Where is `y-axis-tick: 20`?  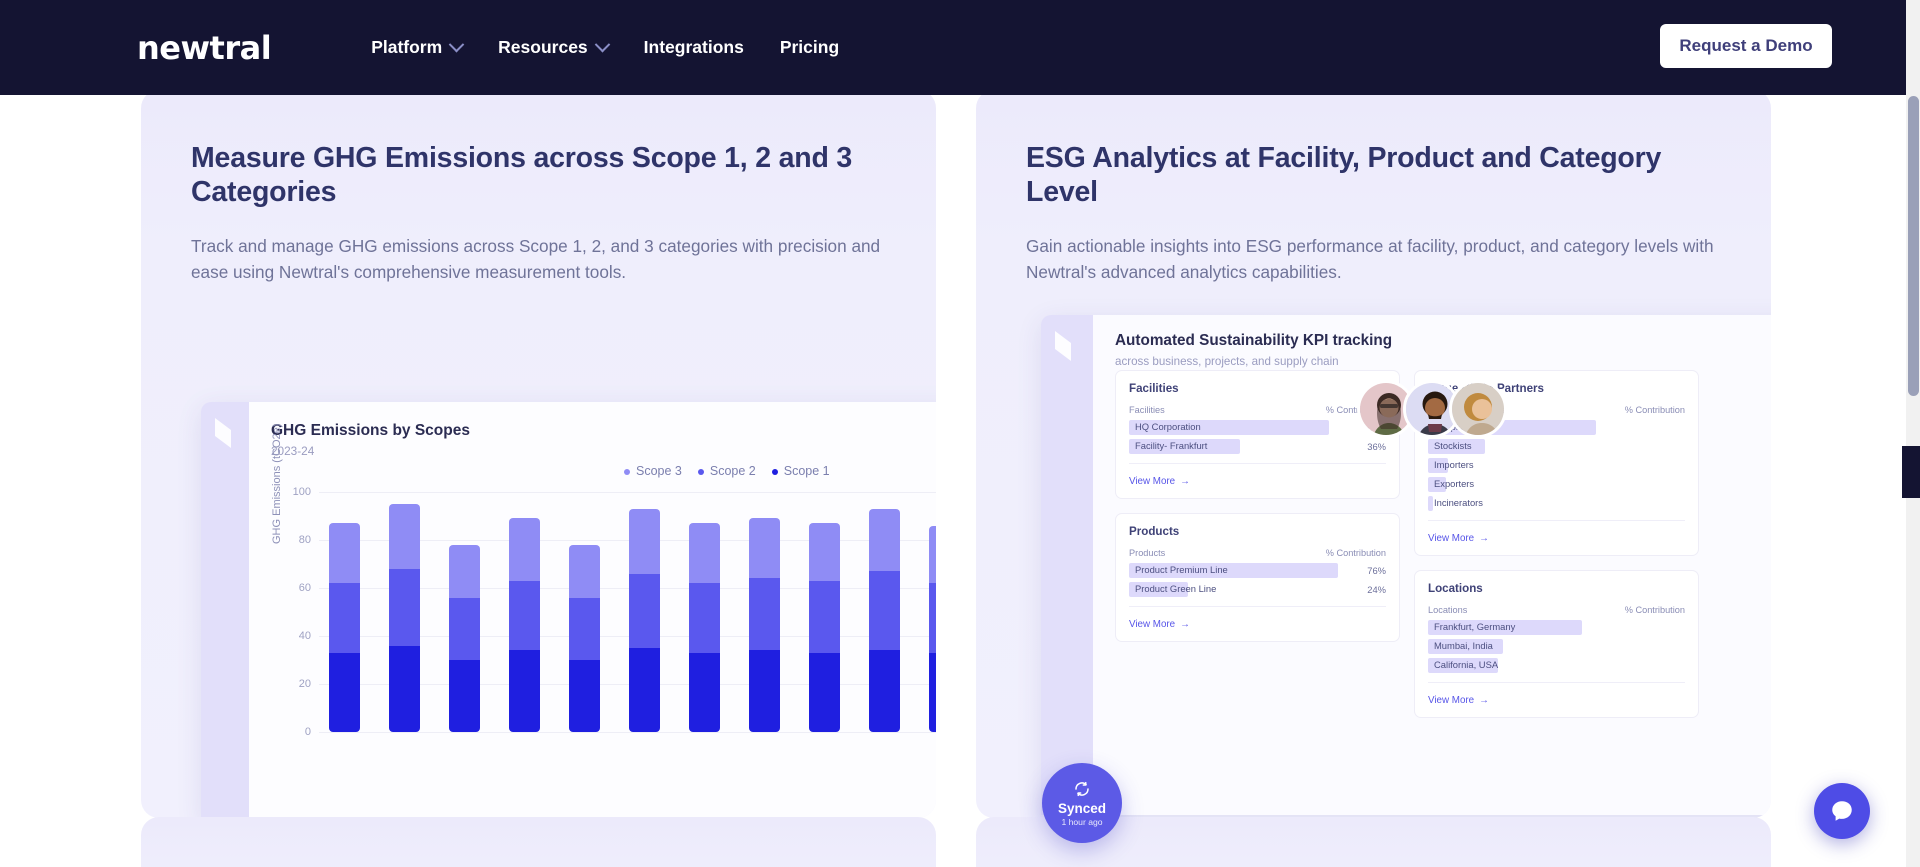 y-axis-tick: 20 is located at coordinates (304, 684).